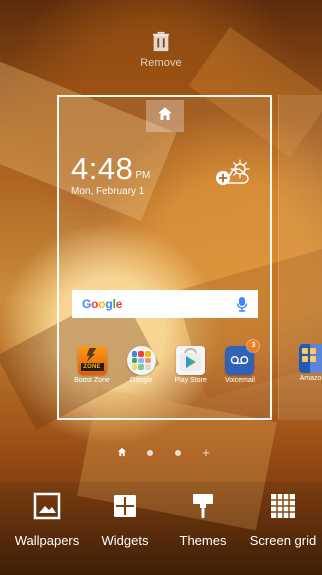 Image resolution: width=322 pixels, height=575 pixels. I want to click on widgets-button: Widgets, so click(125, 518).